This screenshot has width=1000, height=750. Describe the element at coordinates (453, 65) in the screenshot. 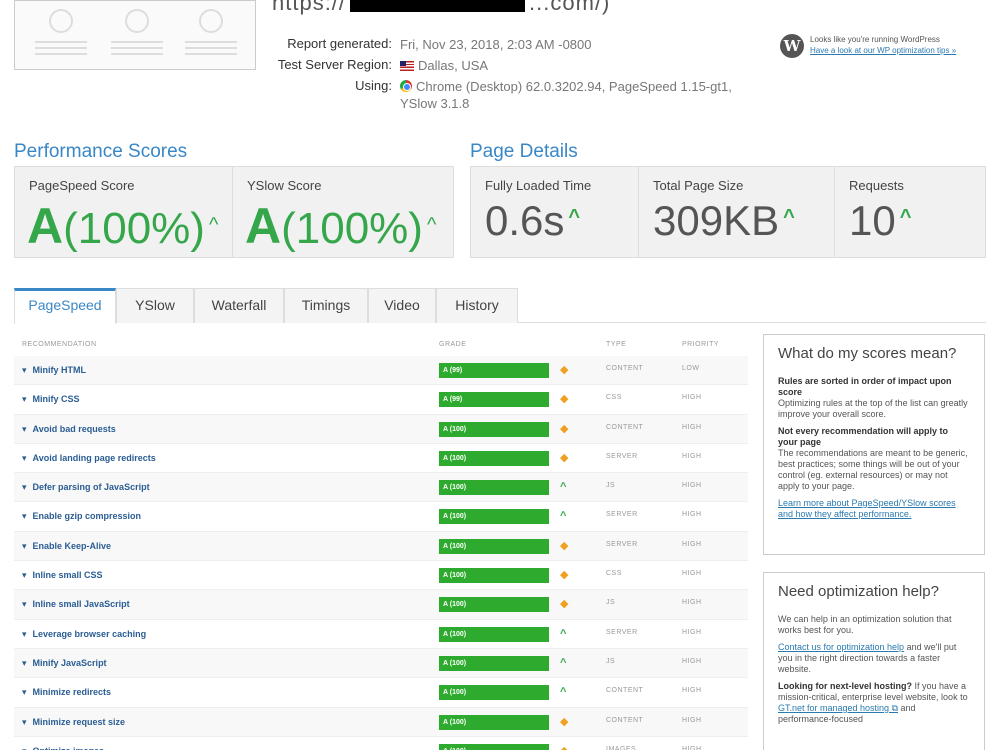

I see `region-value: Dallas, USA` at that location.